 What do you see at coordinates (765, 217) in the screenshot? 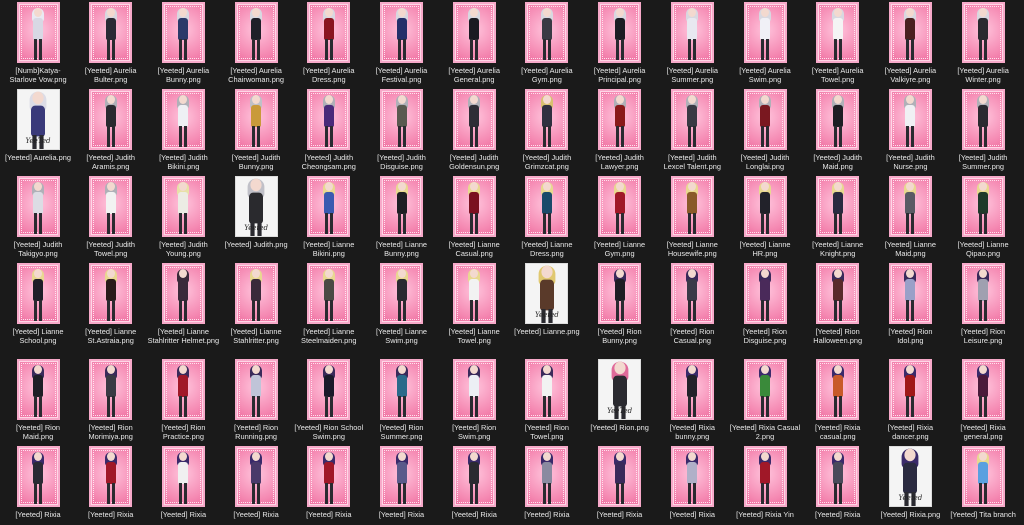
I see `file-item: [Yeeted] Lianne HR.png` at bounding box center [765, 217].